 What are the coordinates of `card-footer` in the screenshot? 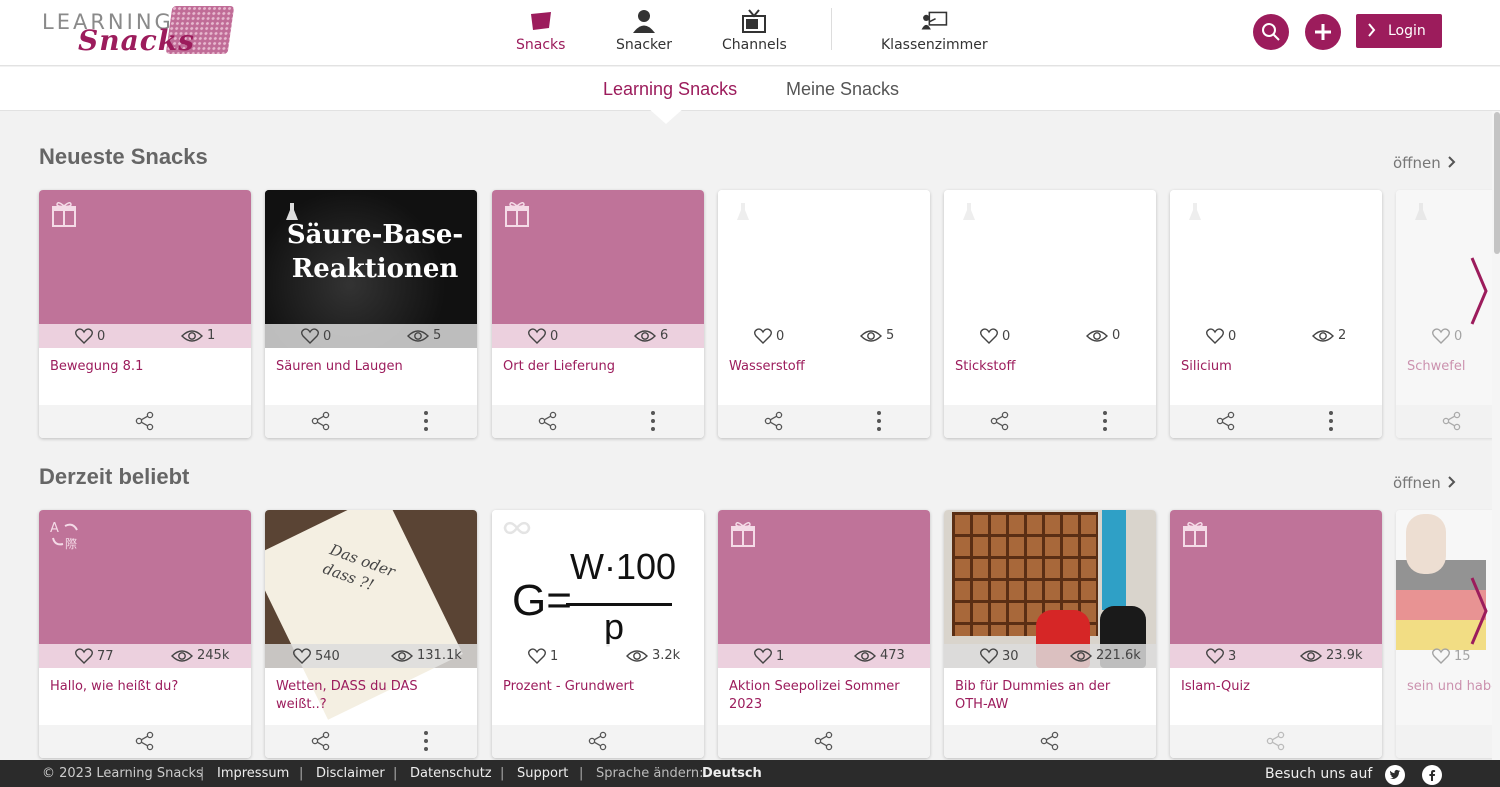 It's located at (145, 741).